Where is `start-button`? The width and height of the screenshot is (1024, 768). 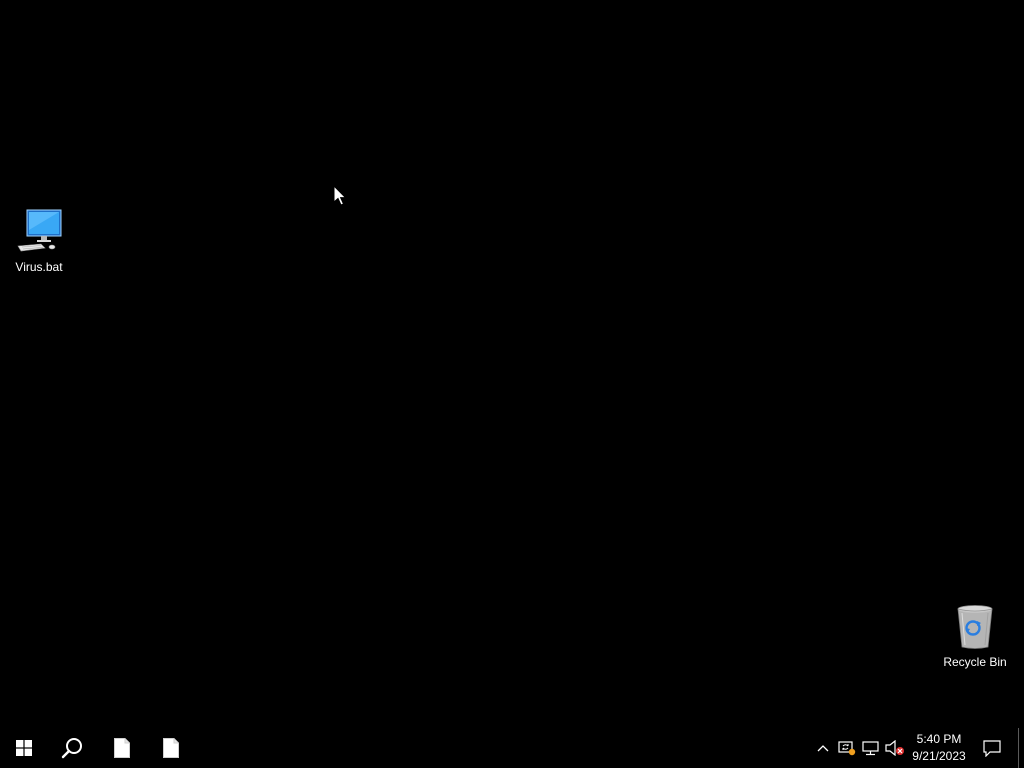
start-button is located at coordinates (24, 748).